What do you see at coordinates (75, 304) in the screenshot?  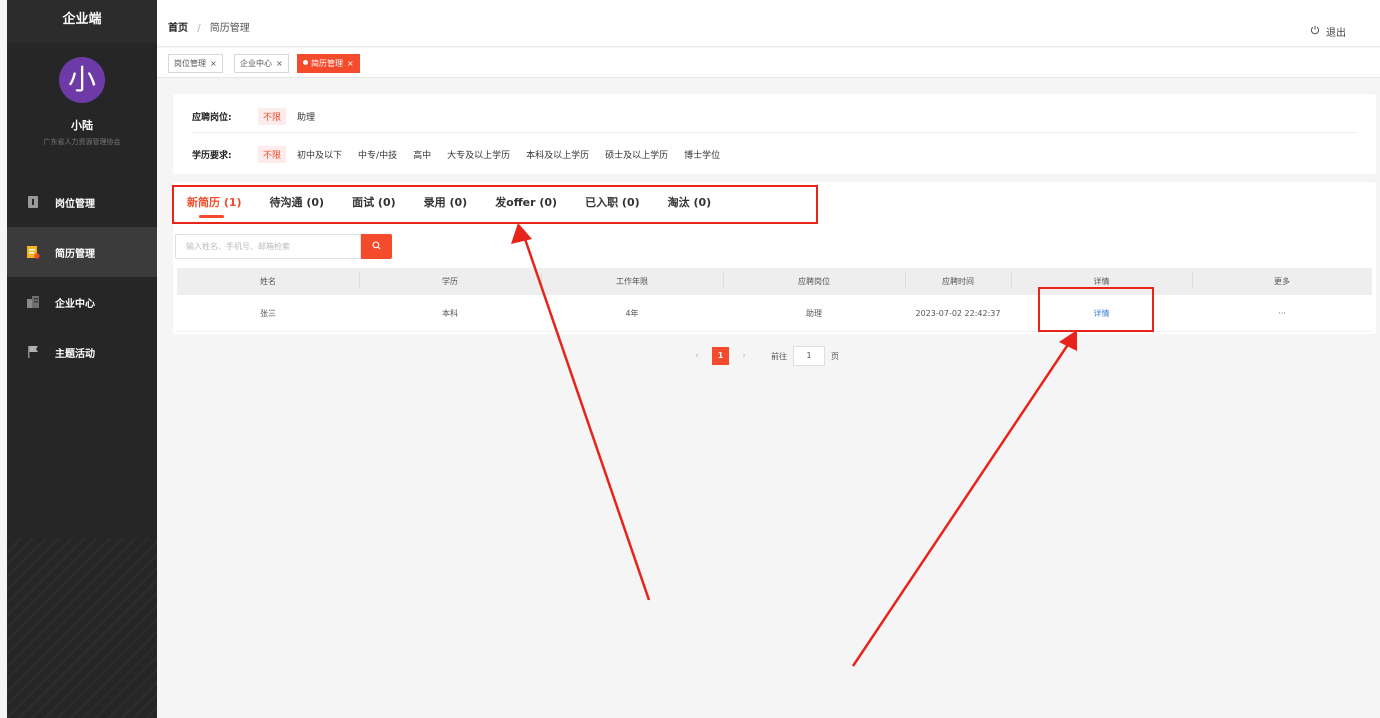 I see `sidebar-item-label: 企业中心` at bounding box center [75, 304].